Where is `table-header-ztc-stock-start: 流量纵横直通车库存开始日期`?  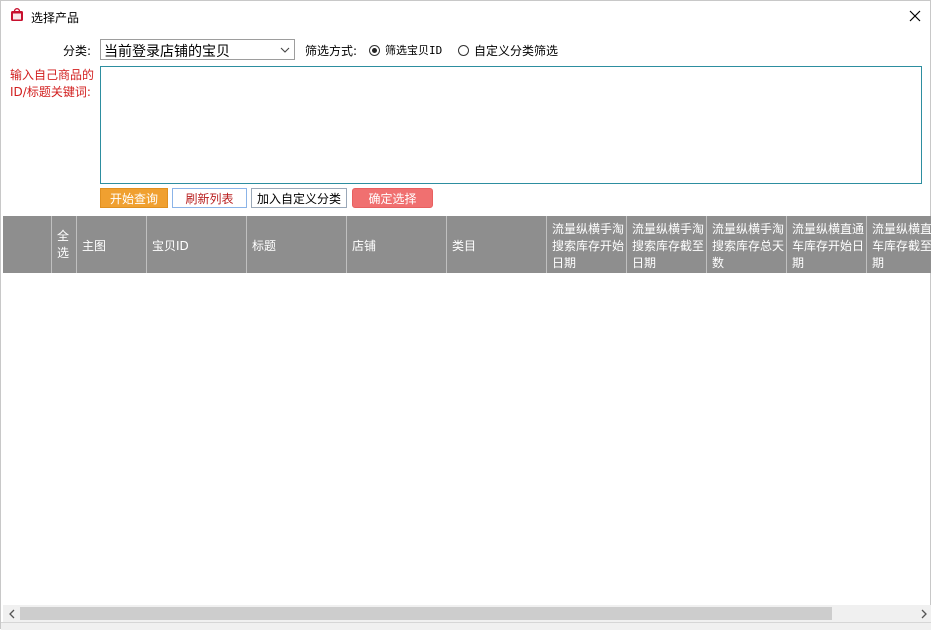
table-header-ztc-stock-start: 流量纵横直通车库存开始日期 is located at coordinates (826, 244).